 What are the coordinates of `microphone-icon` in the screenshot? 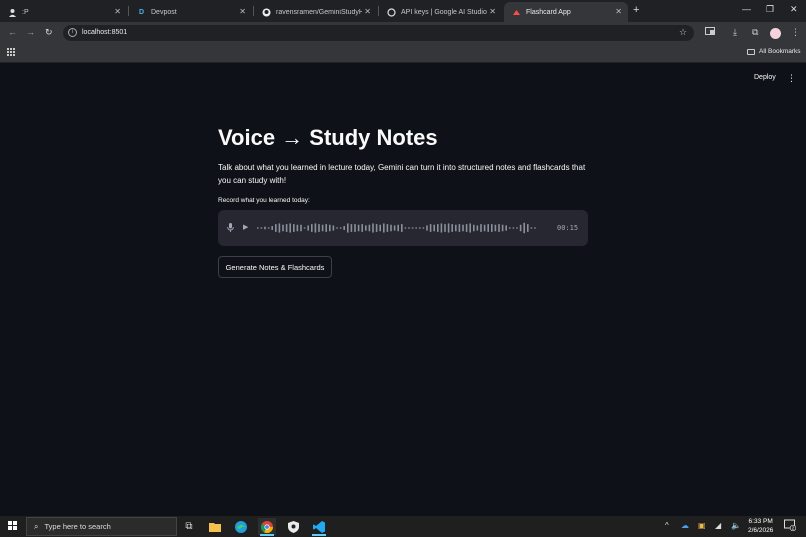 It's located at (230, 228).